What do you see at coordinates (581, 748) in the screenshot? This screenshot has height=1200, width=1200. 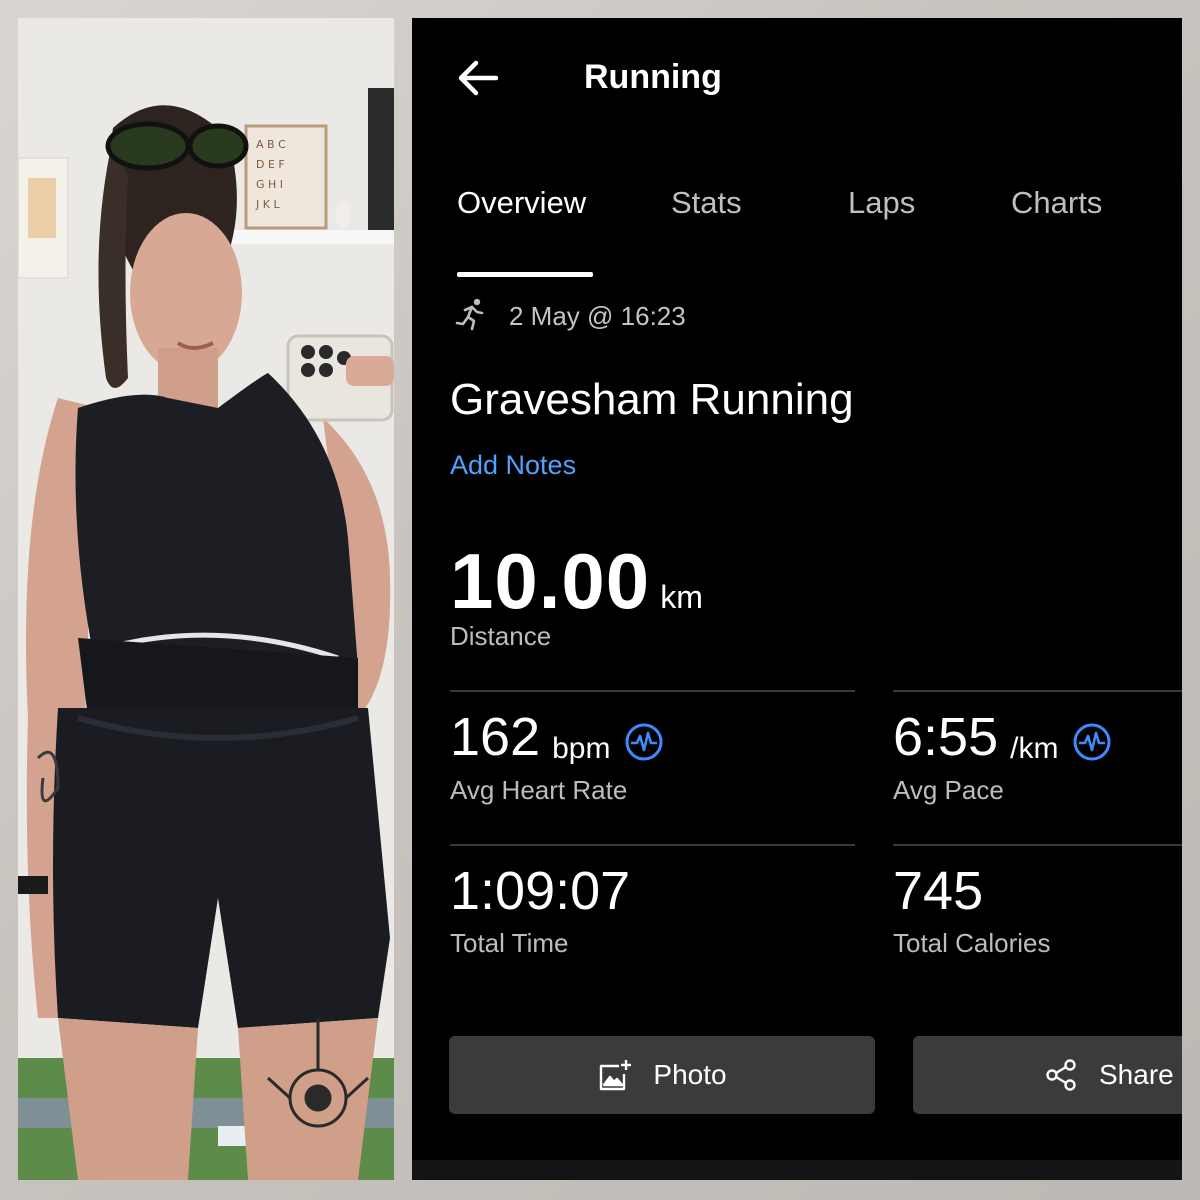 I see `heart-rate-unit: bpm` at bounding box center [581, 748].